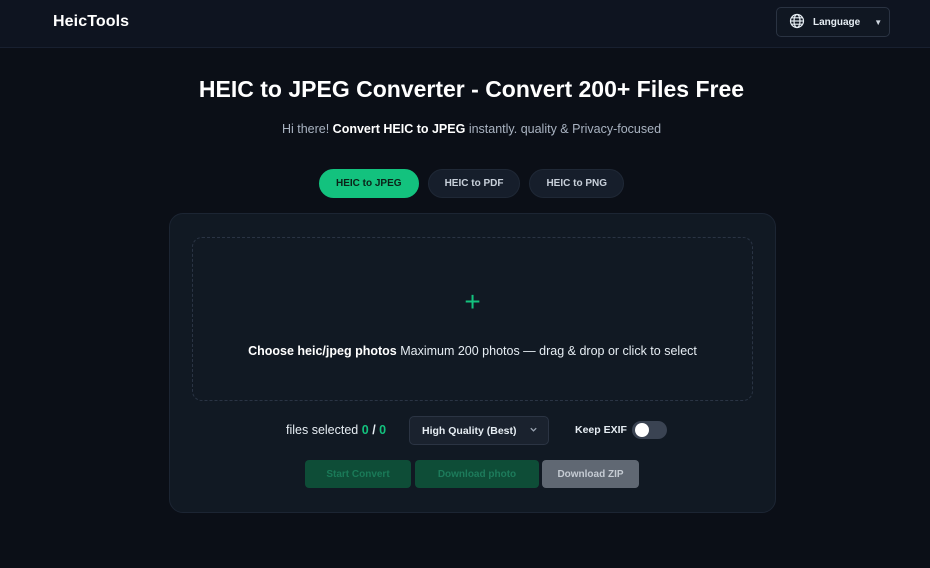 This screenshot has width=930, height=568. I want to click on files-selected-label: files selected, so click(322, 430).